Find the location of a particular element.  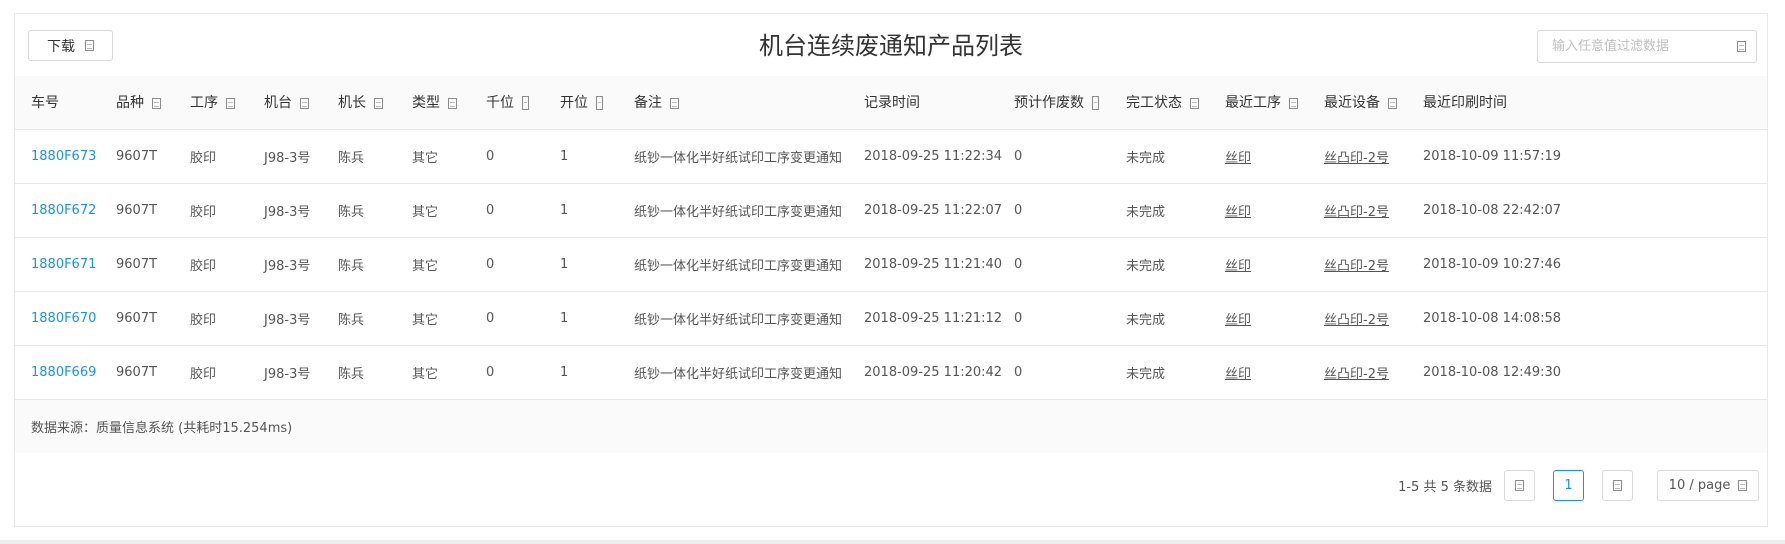

cell-last-device: 丝凸印-2号 is located at coordinates (1357, 372).